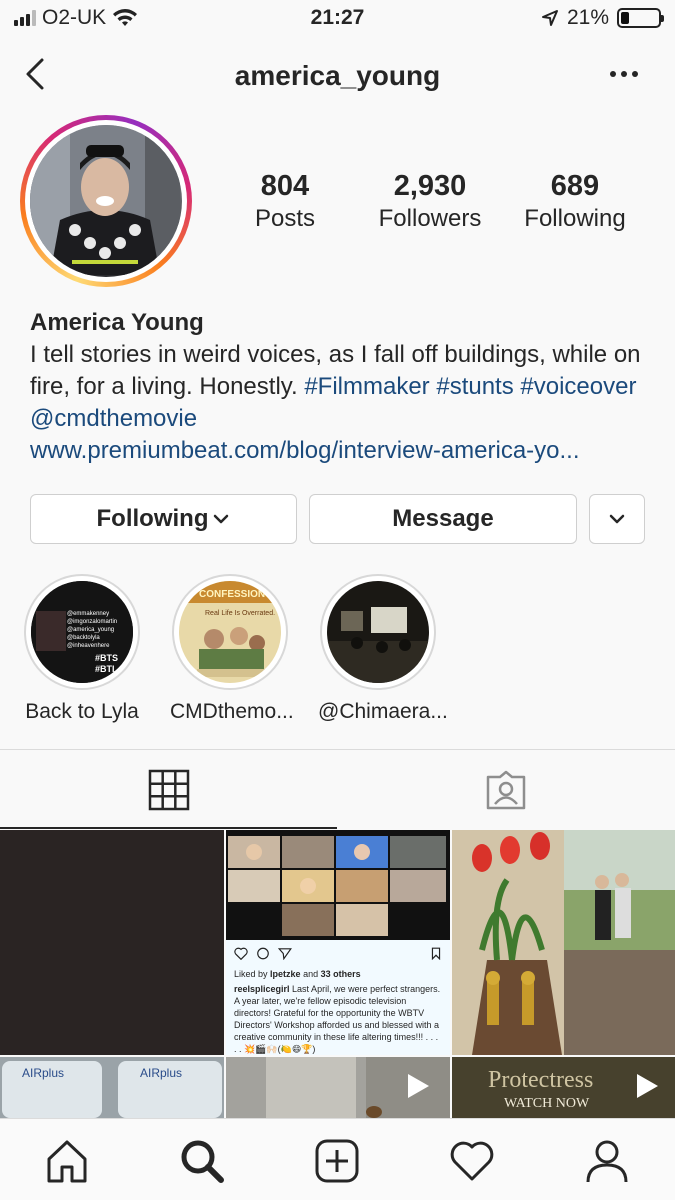 Image resolution: width=675 pixels, height=1200 pixels. I want to click on grid-post-airplus: AIRplus AIRplus, so click(112, 1087).